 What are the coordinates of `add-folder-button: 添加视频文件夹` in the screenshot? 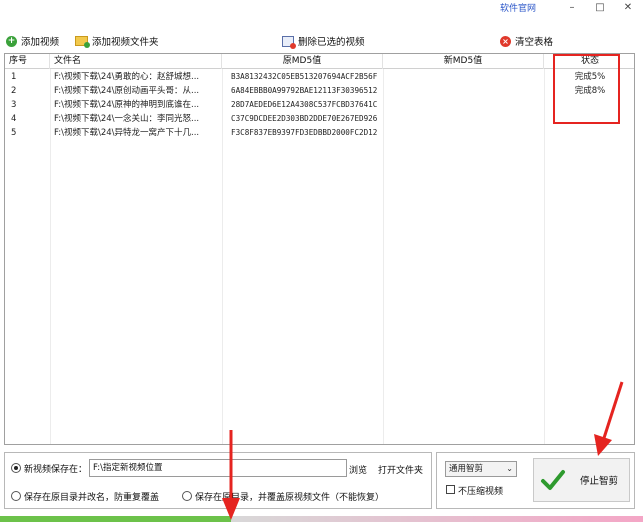 It's located at (117, 41).